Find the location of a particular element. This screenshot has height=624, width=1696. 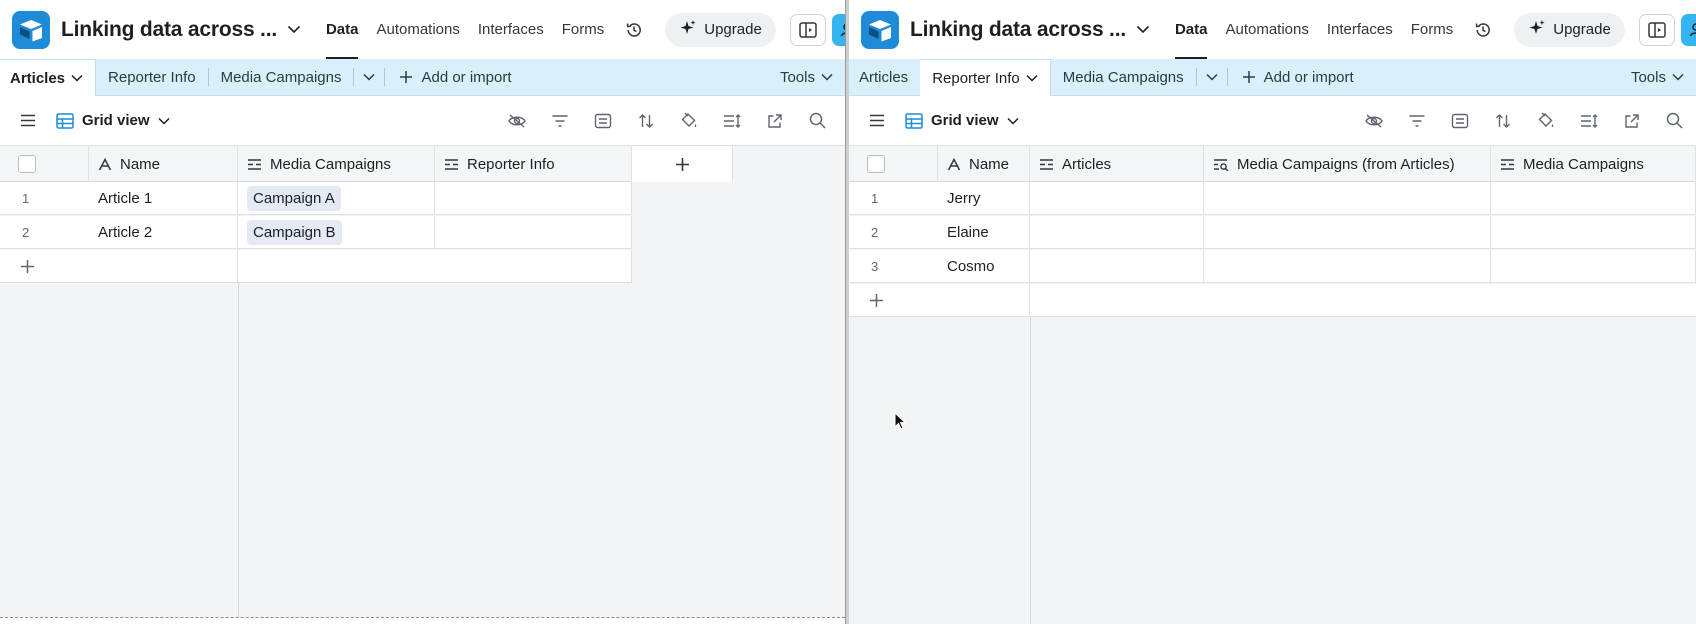

cell-name: Cosmo is located at coordinates (984, 266).